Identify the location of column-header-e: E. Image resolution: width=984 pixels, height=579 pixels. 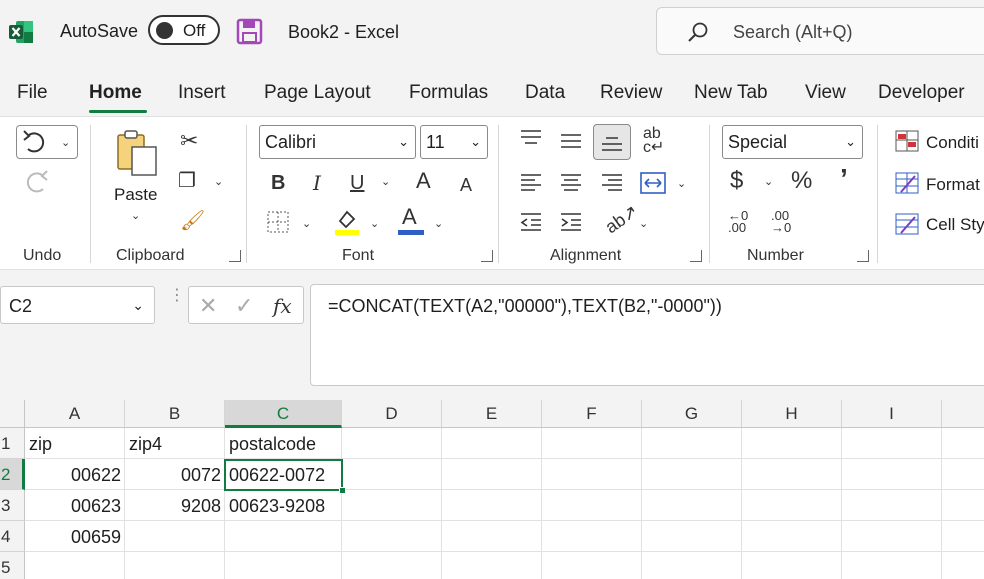
(492, 414).